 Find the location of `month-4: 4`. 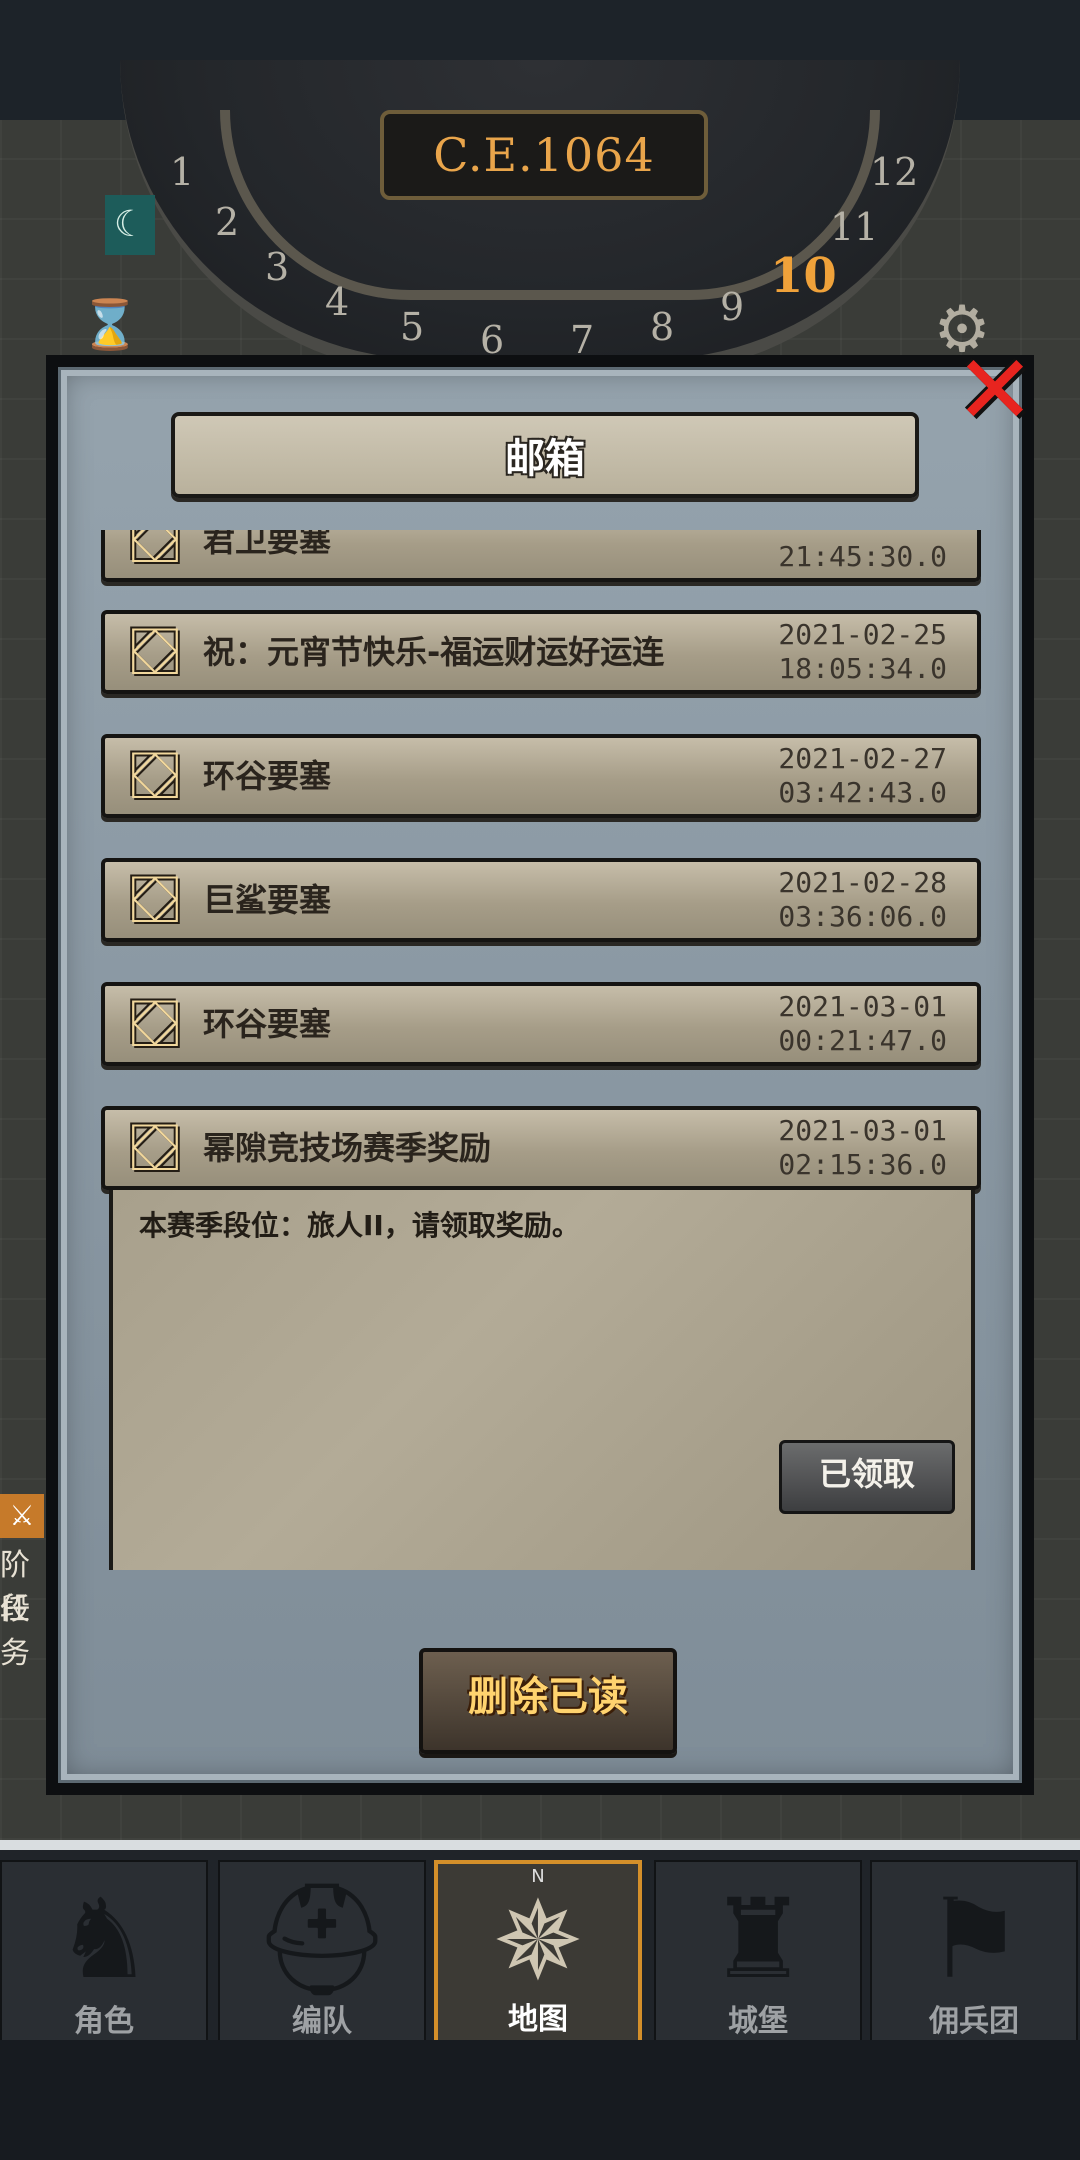

month-4: 4 is located at coordinates (337, 302).